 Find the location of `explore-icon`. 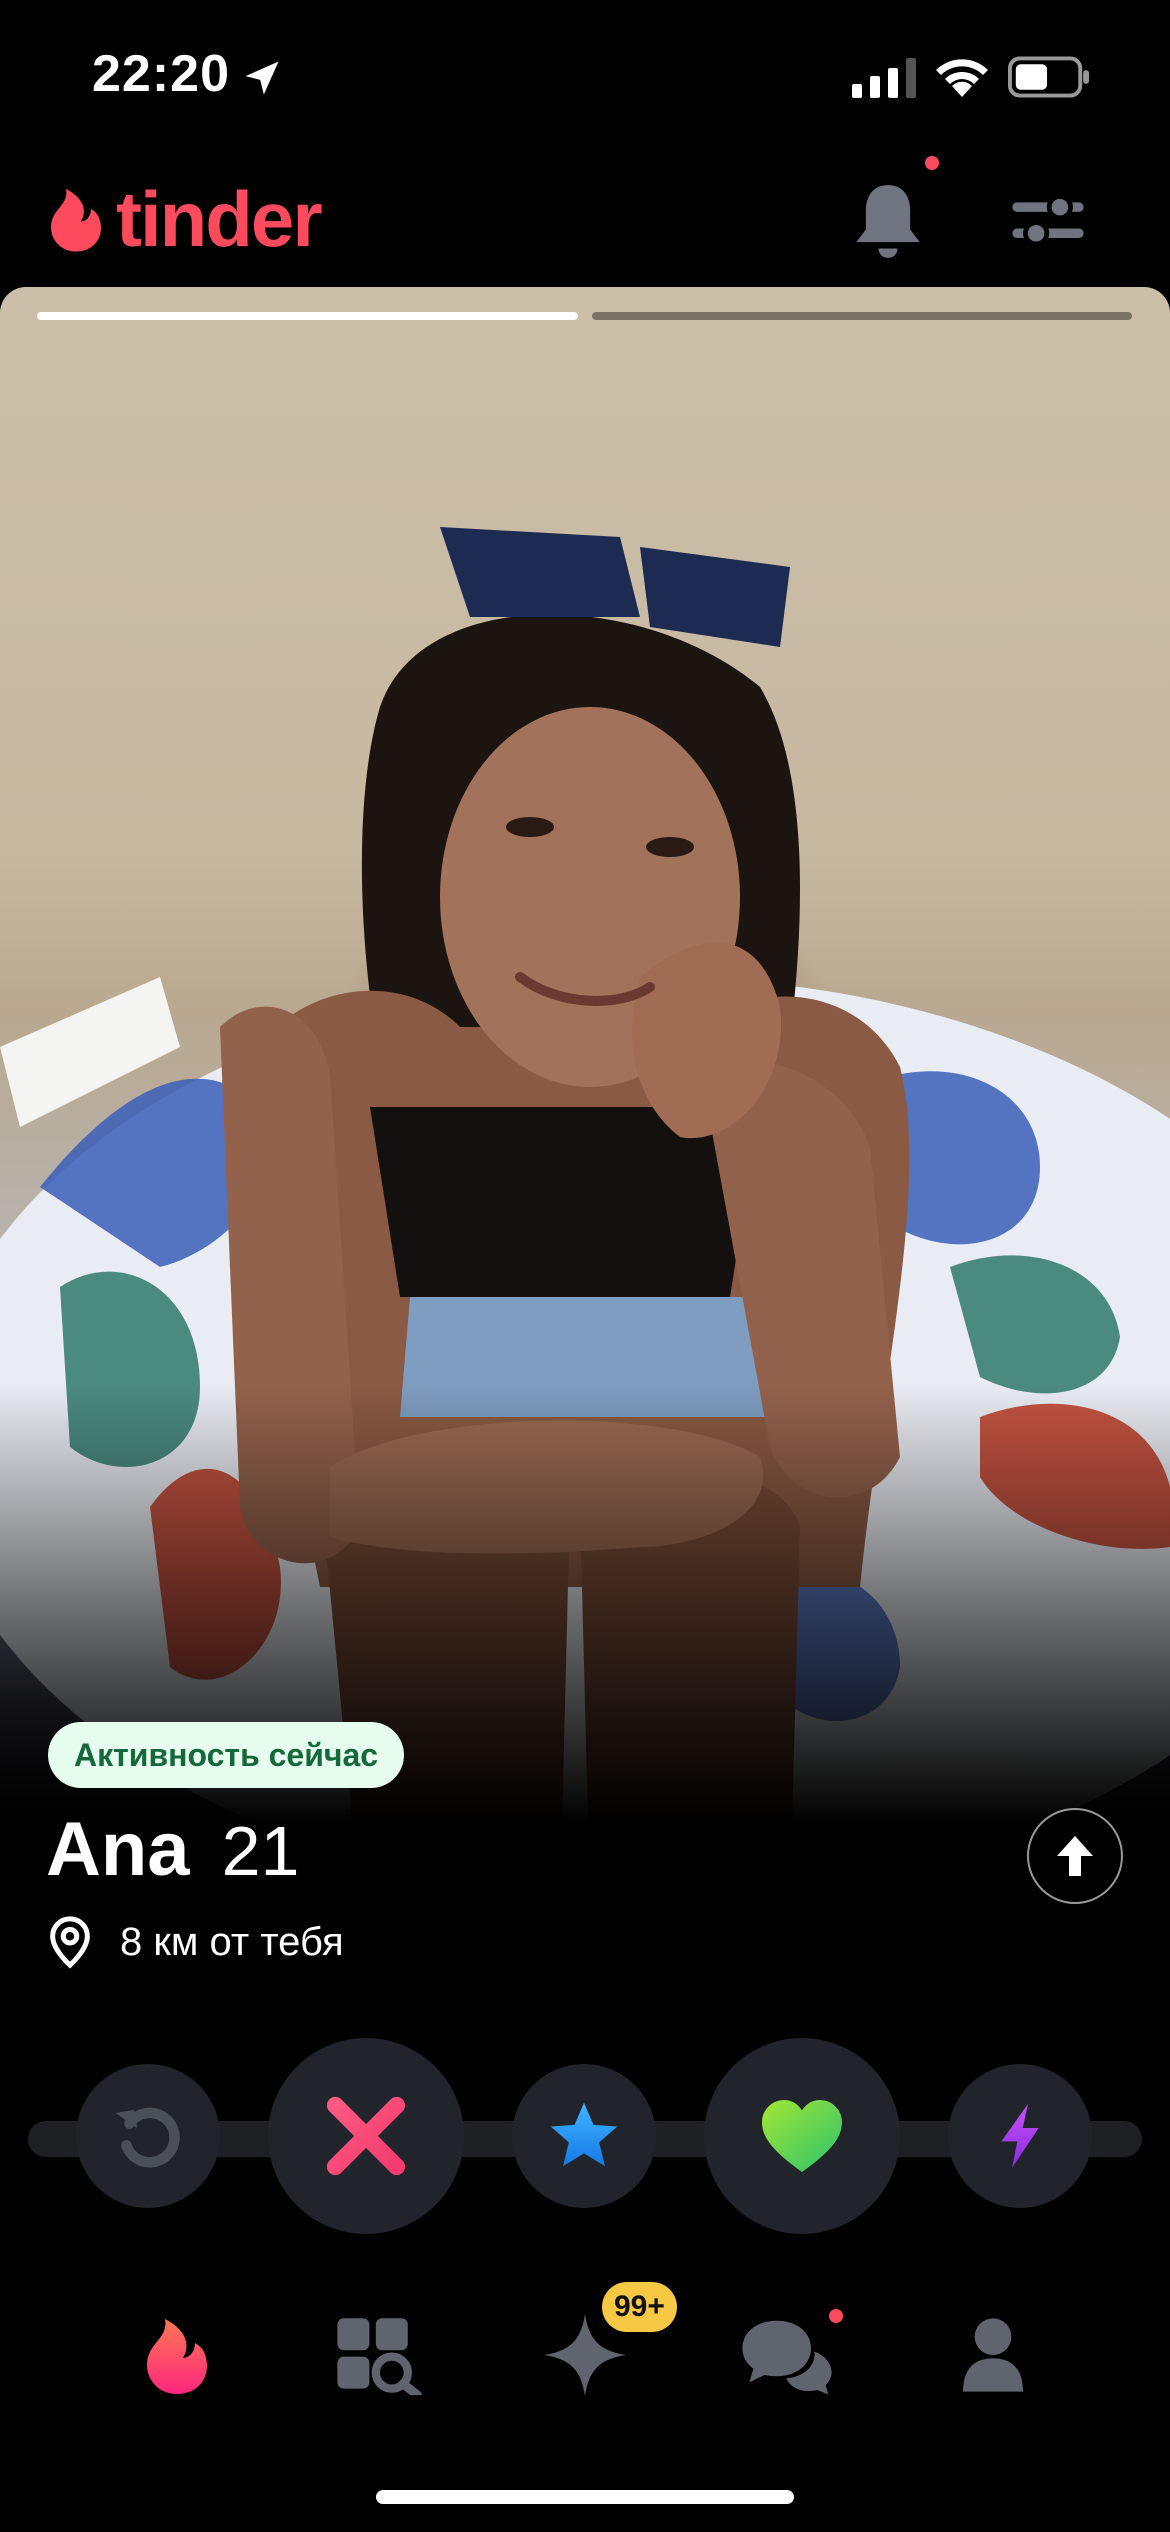

explore-icon is located at coordinates (379, 2356).